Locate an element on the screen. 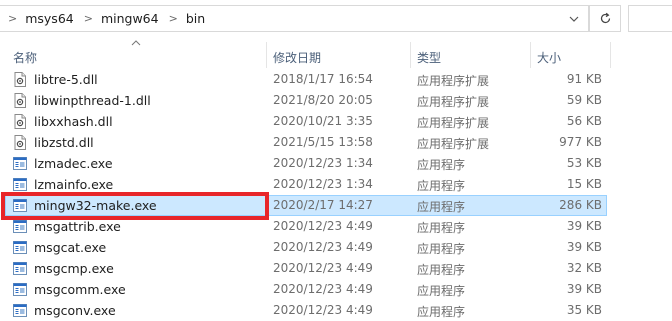  file-size: 286 KB is located at coordinates (580, 205).